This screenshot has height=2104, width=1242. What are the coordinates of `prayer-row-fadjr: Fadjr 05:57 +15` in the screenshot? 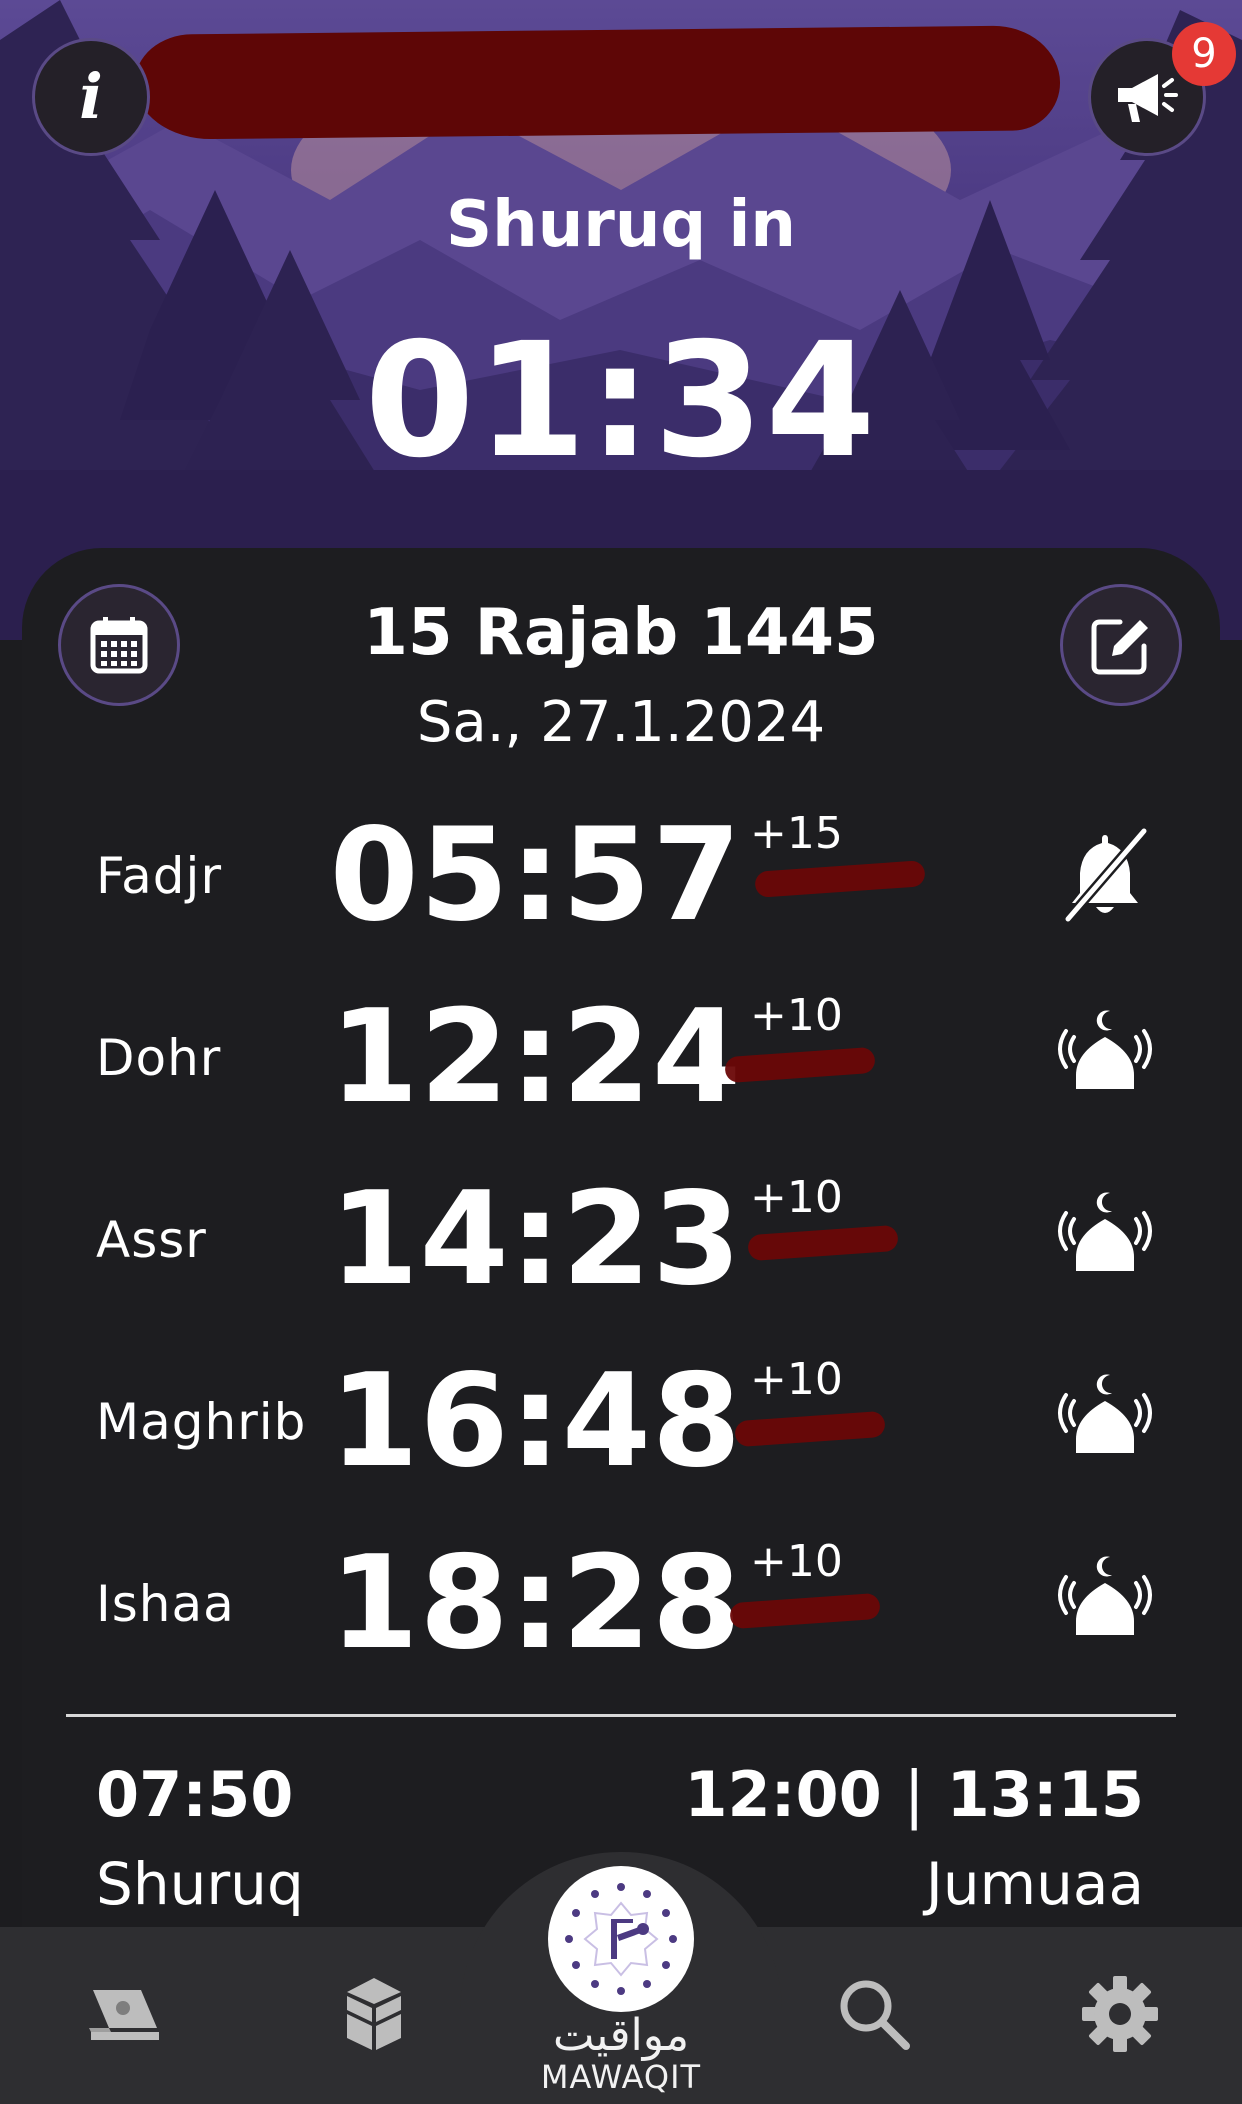 It's located at (621, 876).